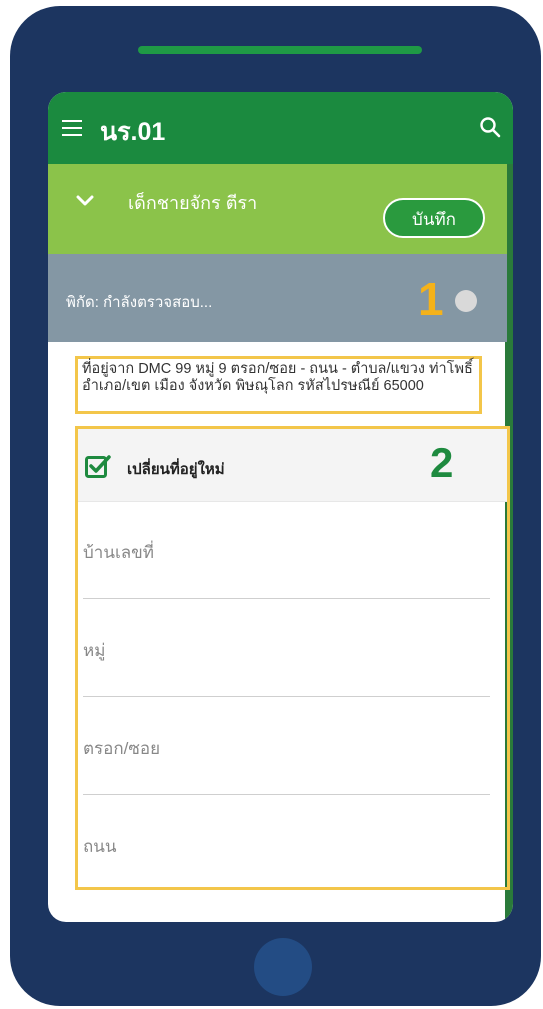  Describe the element at coordinates (176, 469) in the screenshot. I see `change-address-label: เปลี่ยนที่อยู่ใหม่` at that location.